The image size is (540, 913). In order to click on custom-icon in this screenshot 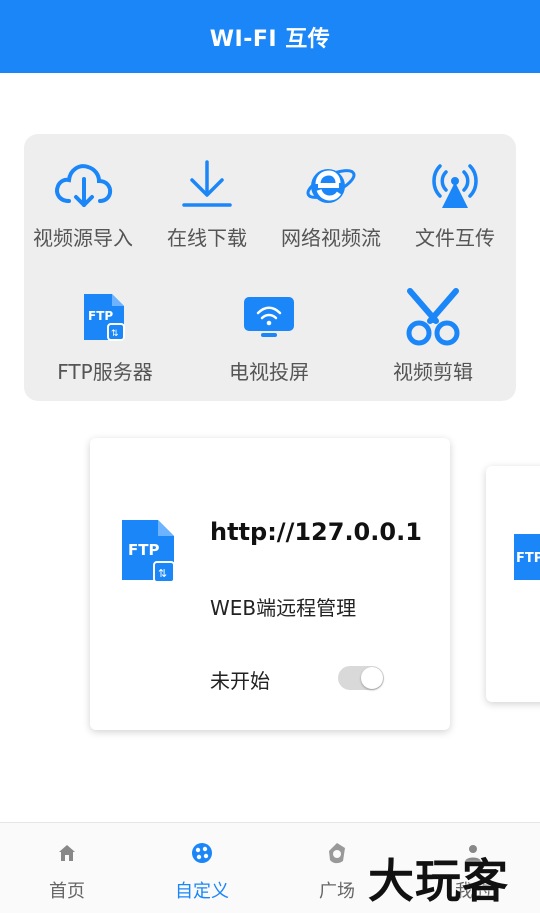, I will do `click(202, 853)`.